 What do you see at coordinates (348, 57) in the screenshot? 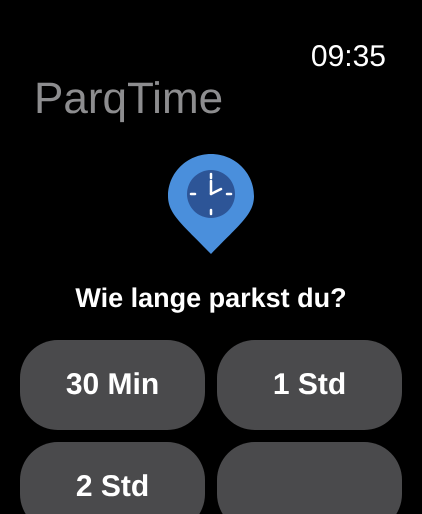
I see `clock-time: 09:35` at bounding box center [348, 57].